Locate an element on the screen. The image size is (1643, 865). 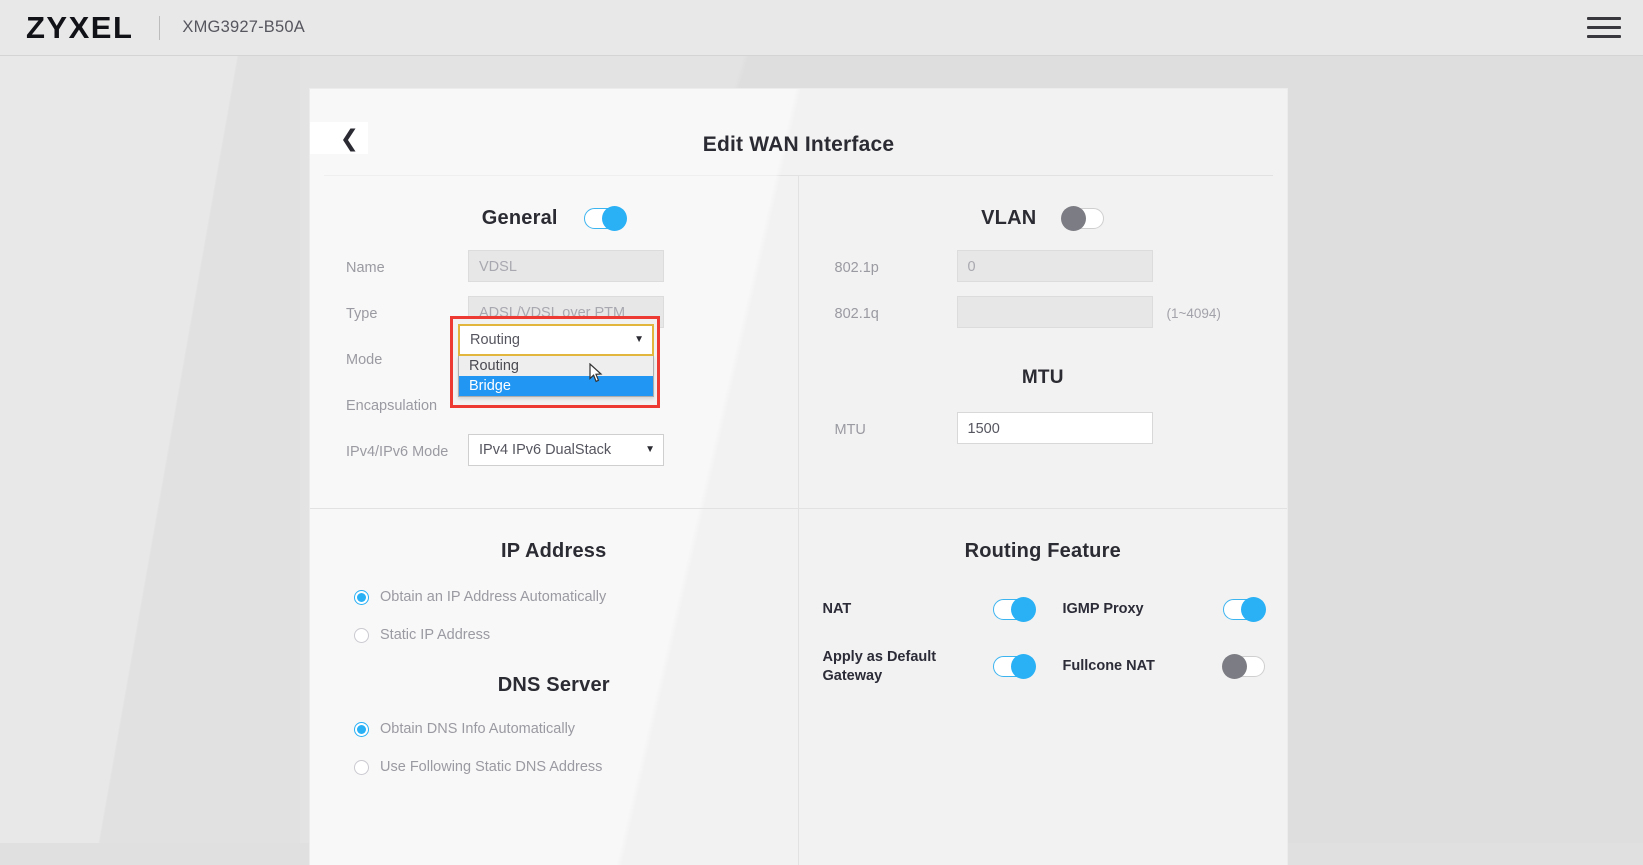
dns-server-title: DNS Server is located at coordinates (553, 684).